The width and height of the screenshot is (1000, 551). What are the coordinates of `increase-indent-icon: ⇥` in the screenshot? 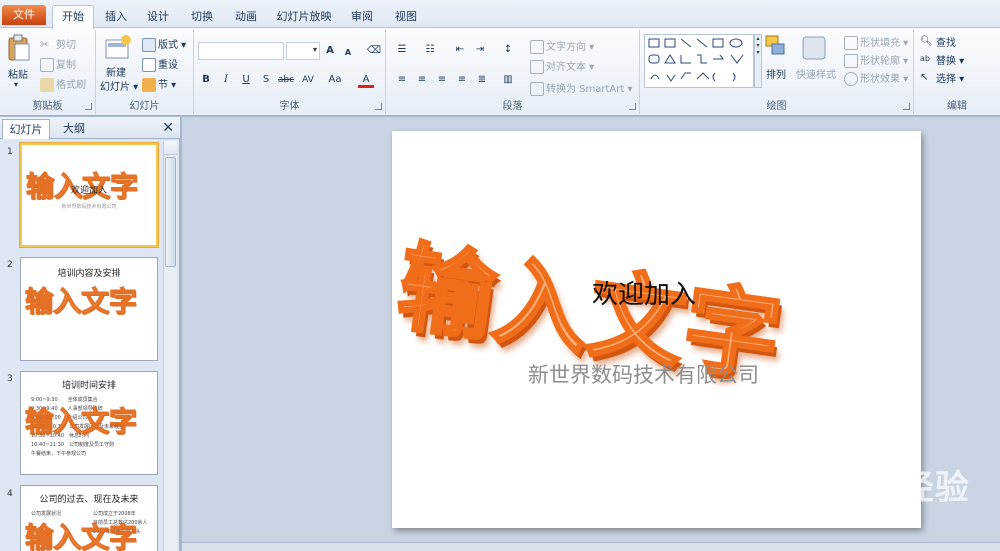 It's located at (480, 50).